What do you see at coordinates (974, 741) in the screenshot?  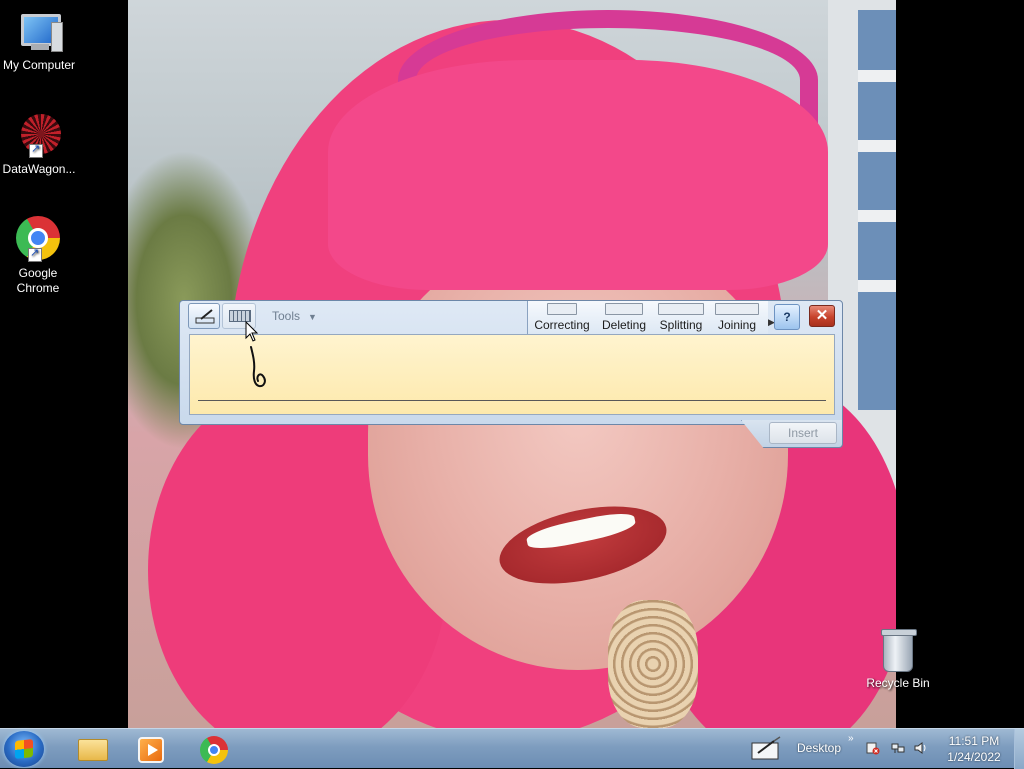 I see `clock-time: 11:51 PM` at bounding box center [974, 741].